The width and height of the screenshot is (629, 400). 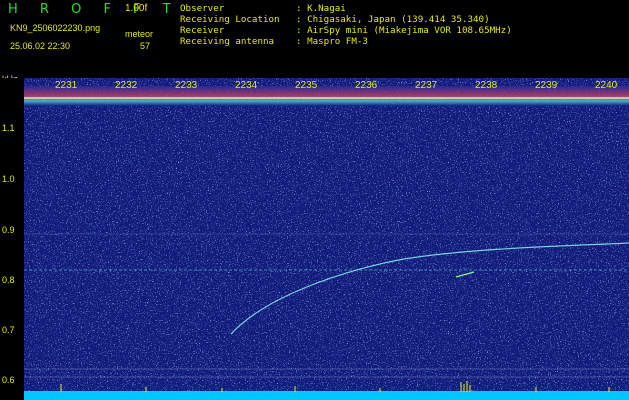 I want to click on bottom-band, so click(x=326, y=395).